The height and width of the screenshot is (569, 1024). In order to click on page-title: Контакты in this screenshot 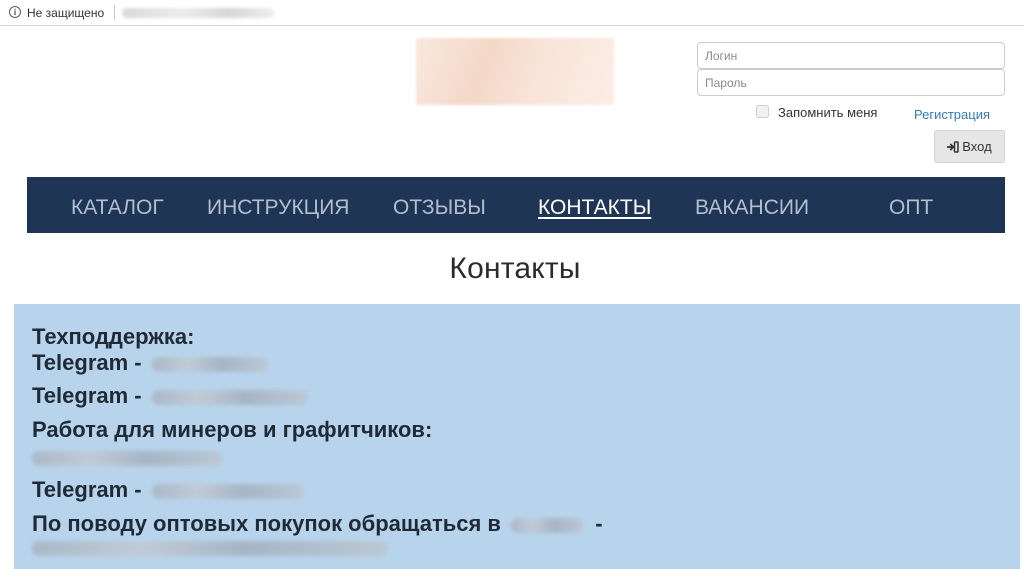, I will do `click(515, 268)`.